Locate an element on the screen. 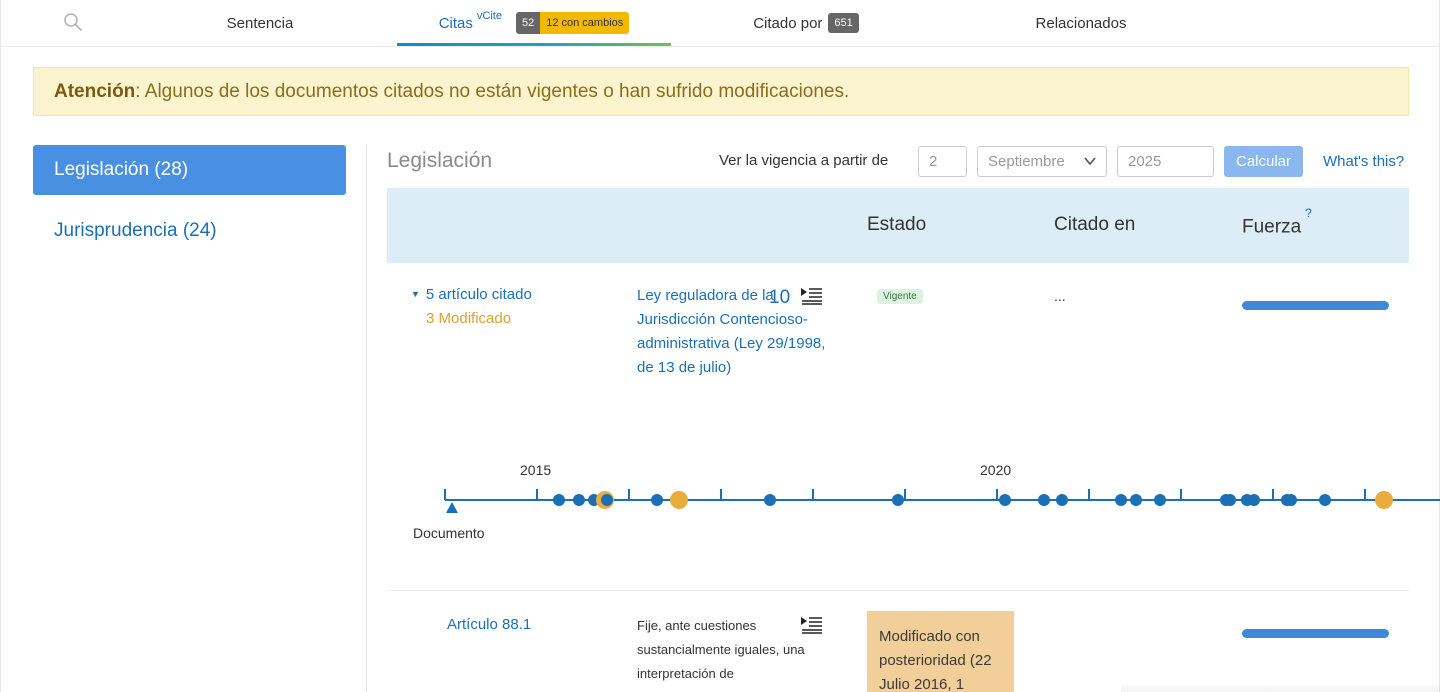 This screenshot has width=1440, height=692. citas-count-badge: 52 is located at coordinates (528, 23).